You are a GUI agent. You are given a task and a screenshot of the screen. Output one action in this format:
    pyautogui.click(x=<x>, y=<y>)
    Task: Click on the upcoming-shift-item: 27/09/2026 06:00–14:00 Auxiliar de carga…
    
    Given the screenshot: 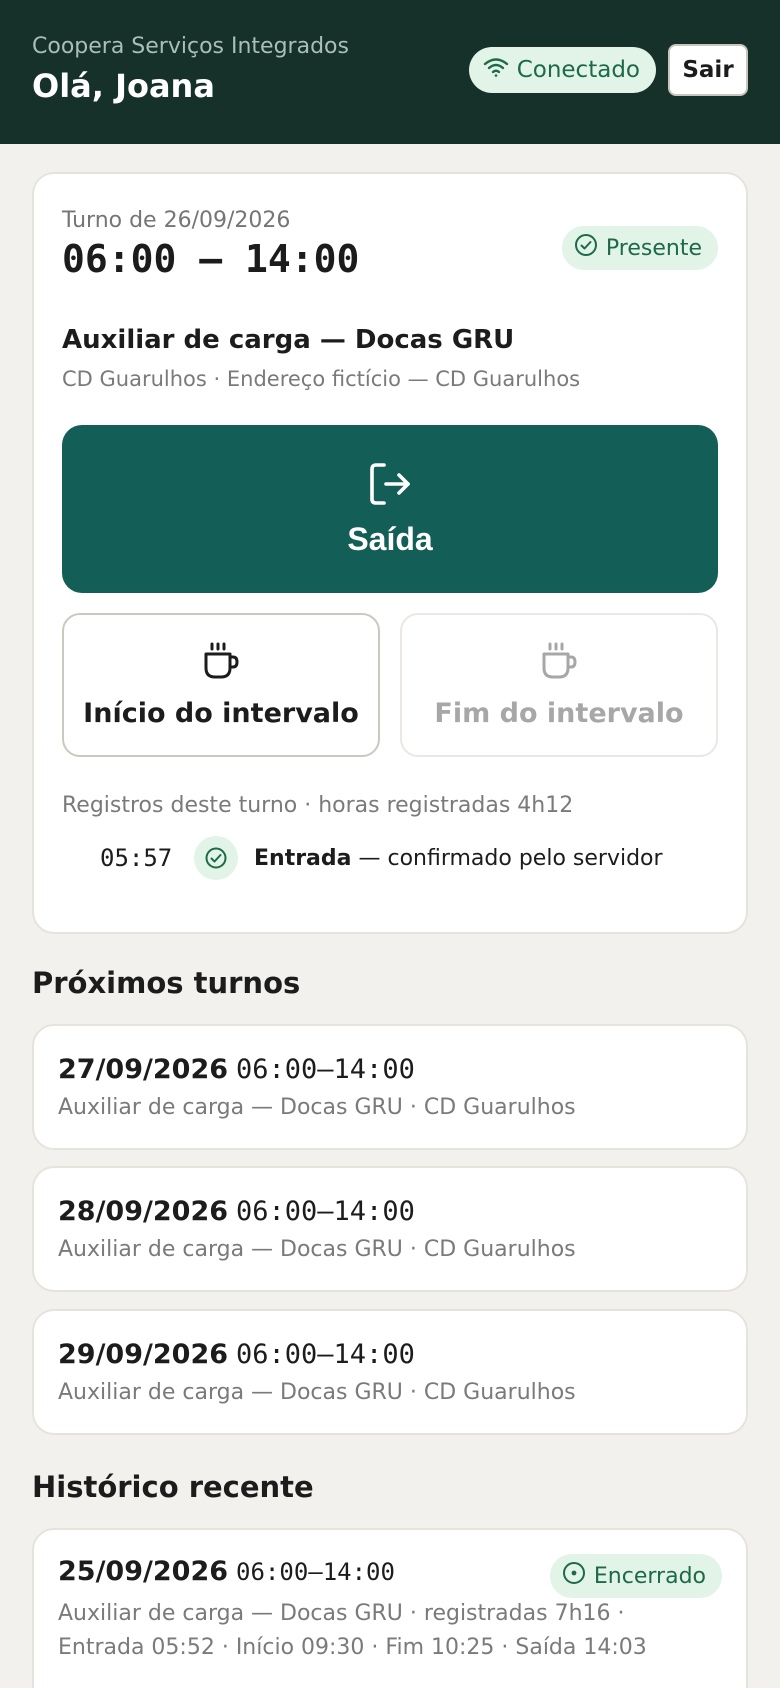 What is the action you would take?
    pyautogui.click(x=390, y=1087)
    